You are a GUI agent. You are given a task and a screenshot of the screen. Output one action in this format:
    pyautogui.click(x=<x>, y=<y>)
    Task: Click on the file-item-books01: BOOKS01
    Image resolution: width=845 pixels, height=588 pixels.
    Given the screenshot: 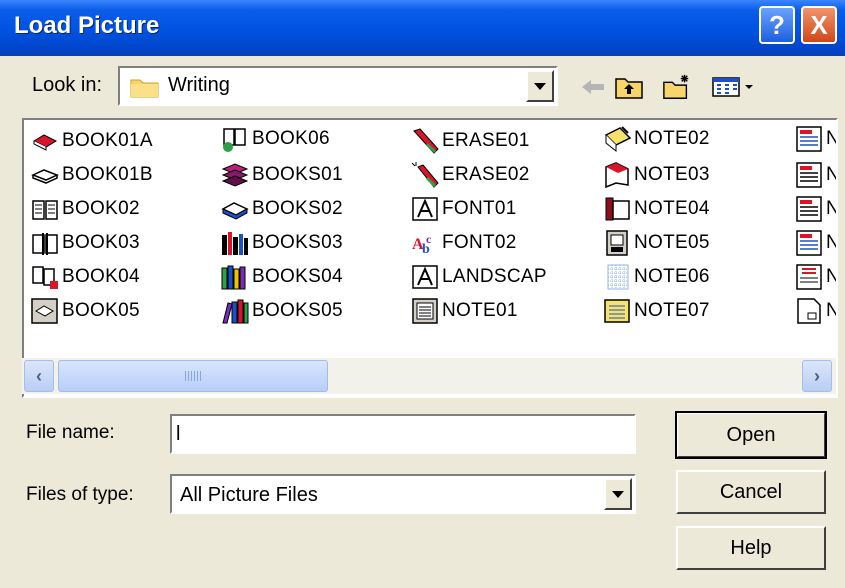 What is the action you would take?
    pyautogui.click(x=281, y=175)
    